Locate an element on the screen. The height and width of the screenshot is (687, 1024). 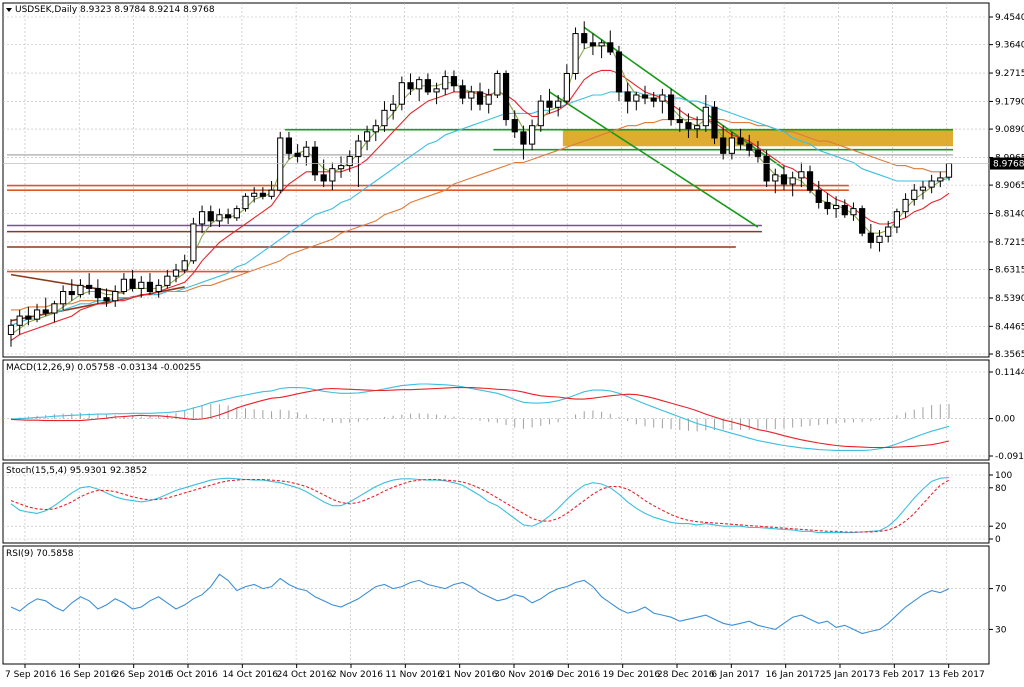
y-tick-label: 9.0890 is located at coordinates (1009, 130).